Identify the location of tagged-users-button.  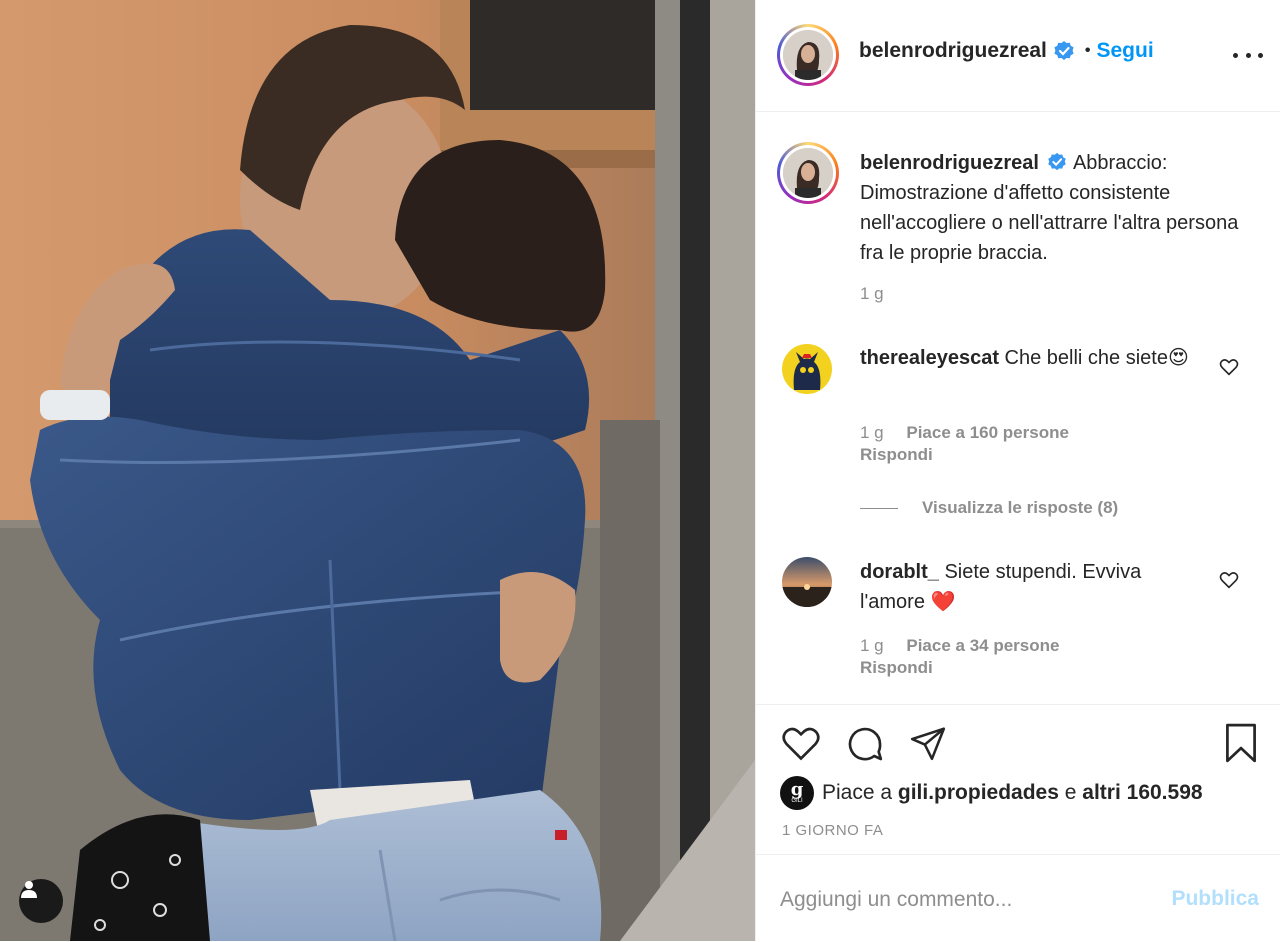
(41, 901).